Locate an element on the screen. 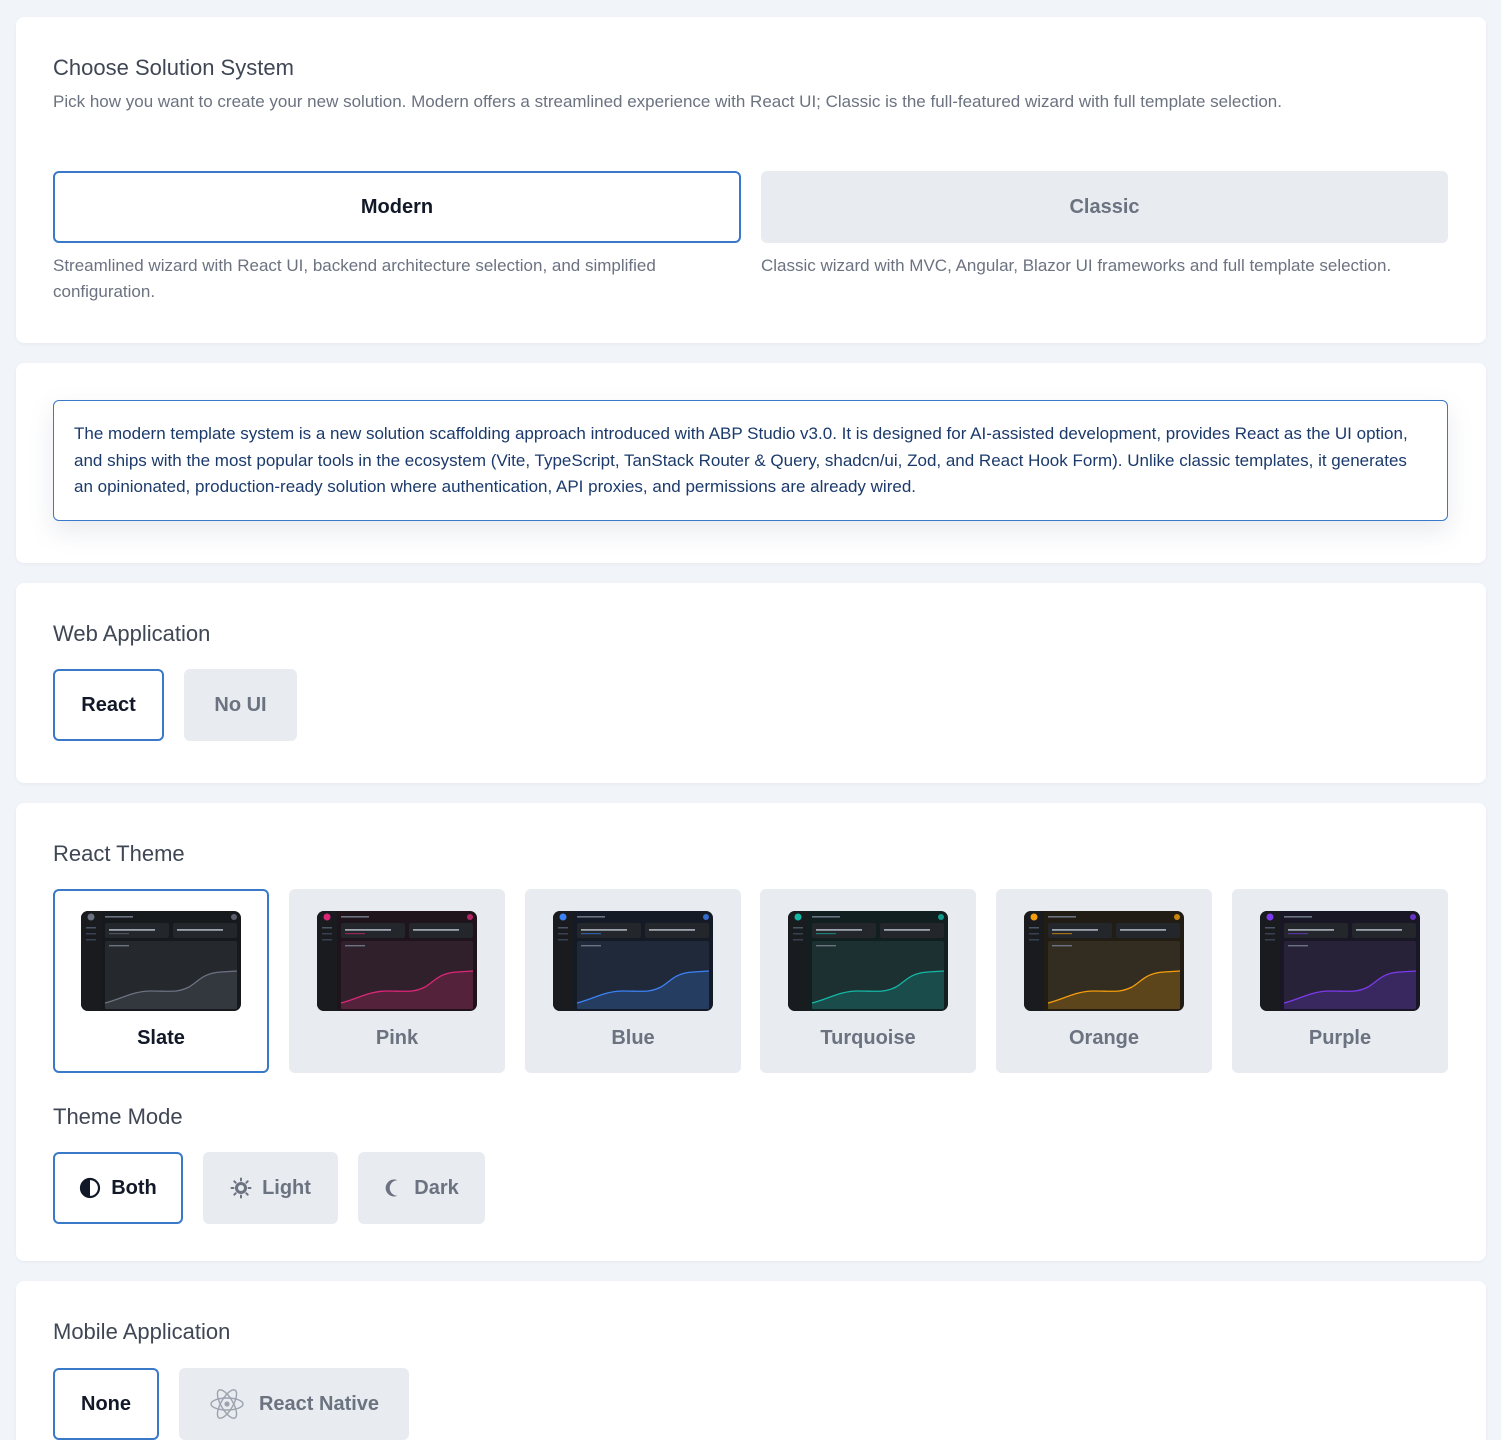  modern-option-label: Modern is located at coordinates (397, 206).